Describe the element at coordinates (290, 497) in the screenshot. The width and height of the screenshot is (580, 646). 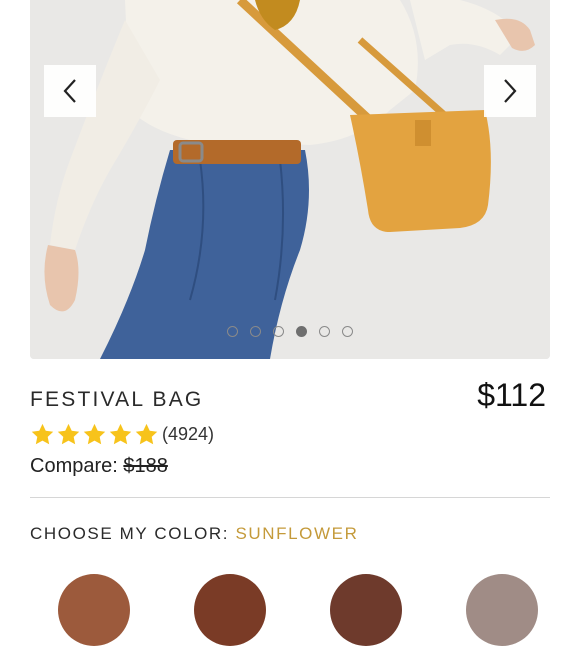
I see `divider` at that location.